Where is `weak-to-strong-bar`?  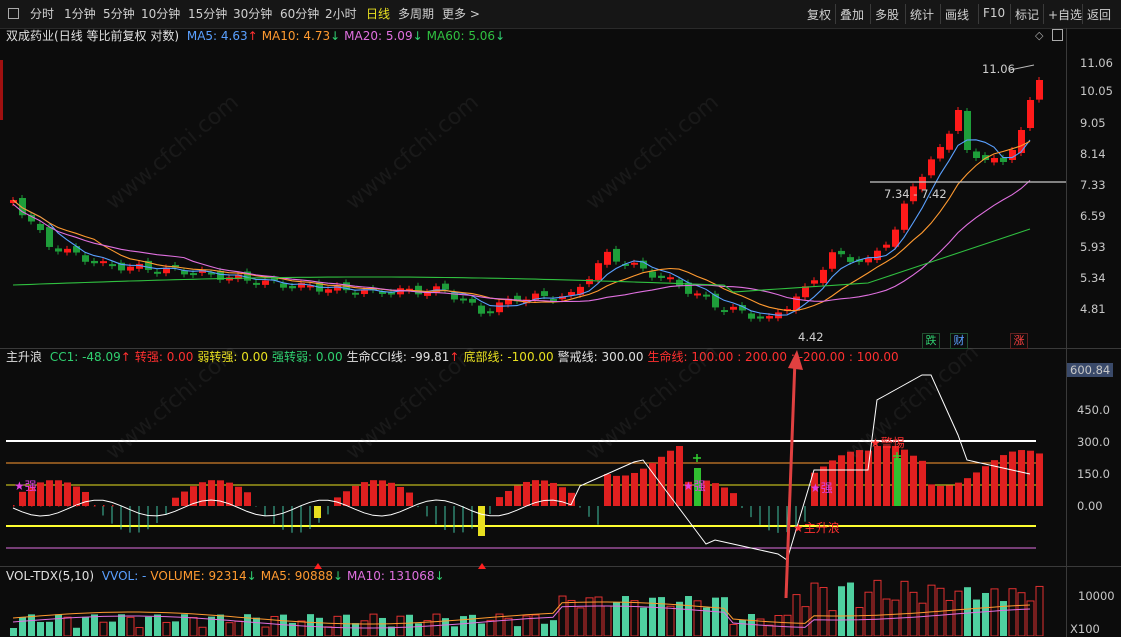 weak-to-strong-bar is located at coordinates (481, 521).